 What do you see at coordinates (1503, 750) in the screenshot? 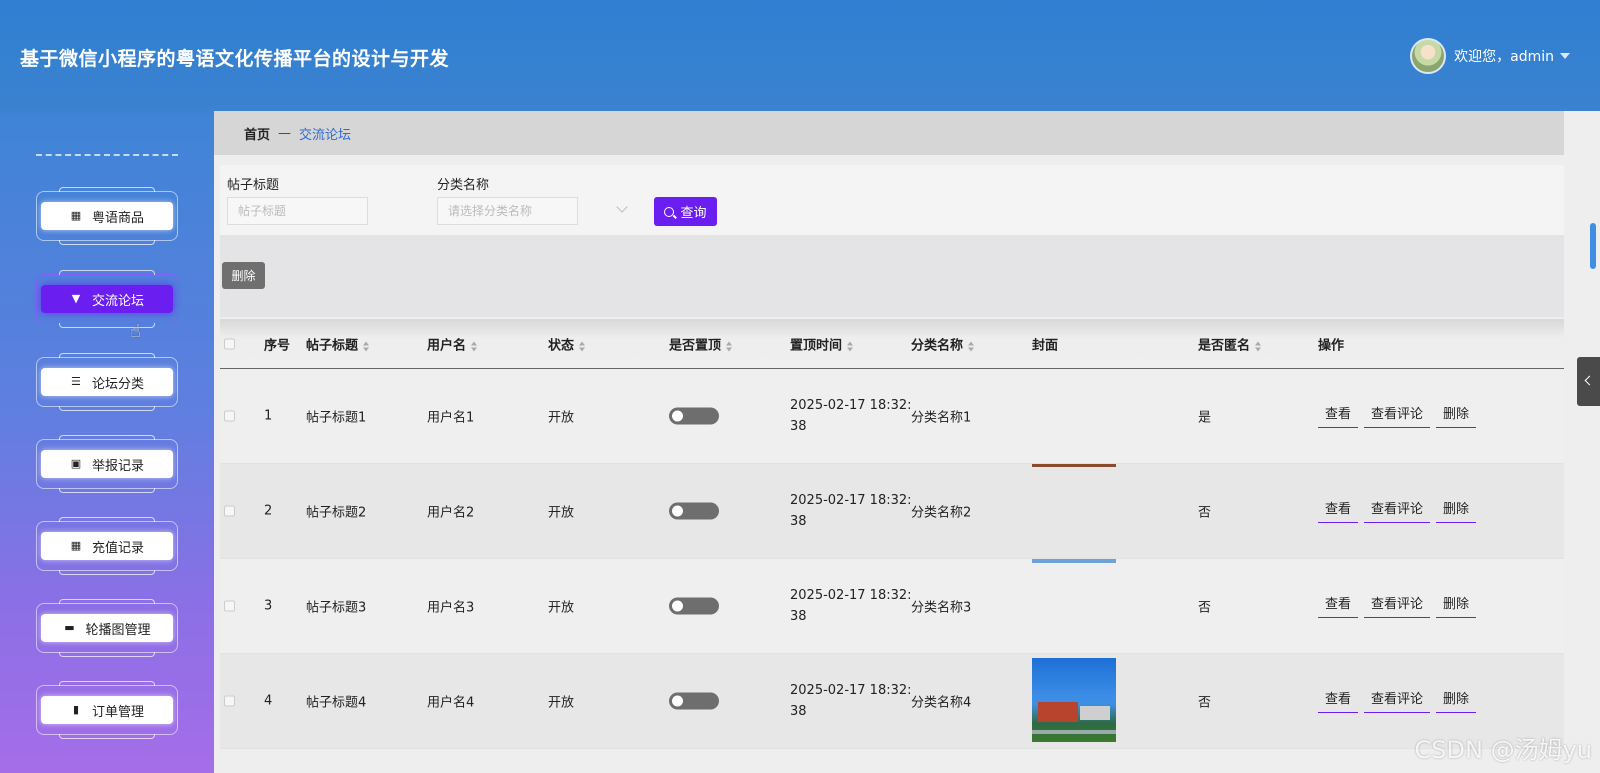
I see `watermark: CSDN @汤姆yu` at bounding box center [1503, 750].